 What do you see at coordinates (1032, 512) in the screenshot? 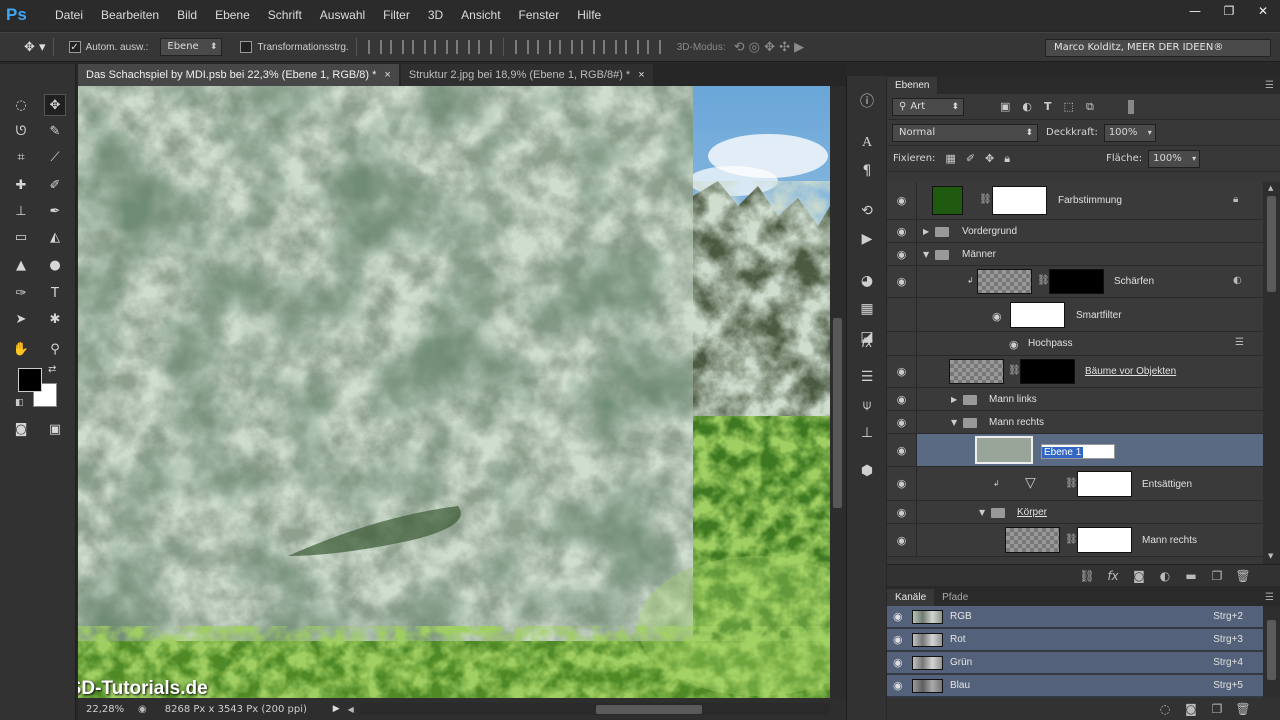
I see `layer-name: Körper` at bounding box center [1032, 512].